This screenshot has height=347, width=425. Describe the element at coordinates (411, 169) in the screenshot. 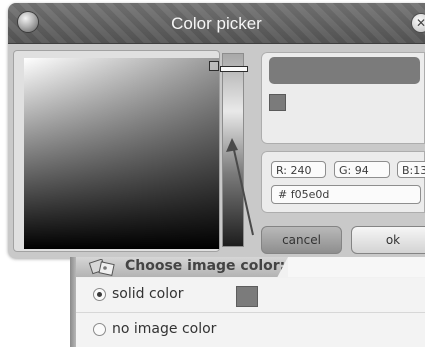

I see `blue-field: B:13` at that location.